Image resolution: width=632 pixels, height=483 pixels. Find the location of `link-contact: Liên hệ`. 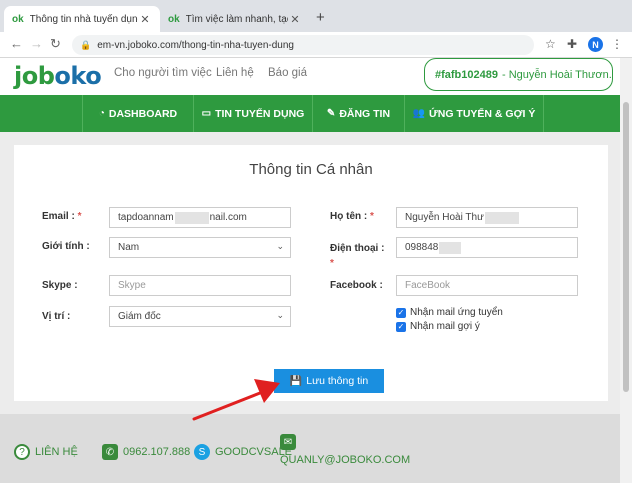

link-contact: Liên hệ is located at coordinates (235, 73).